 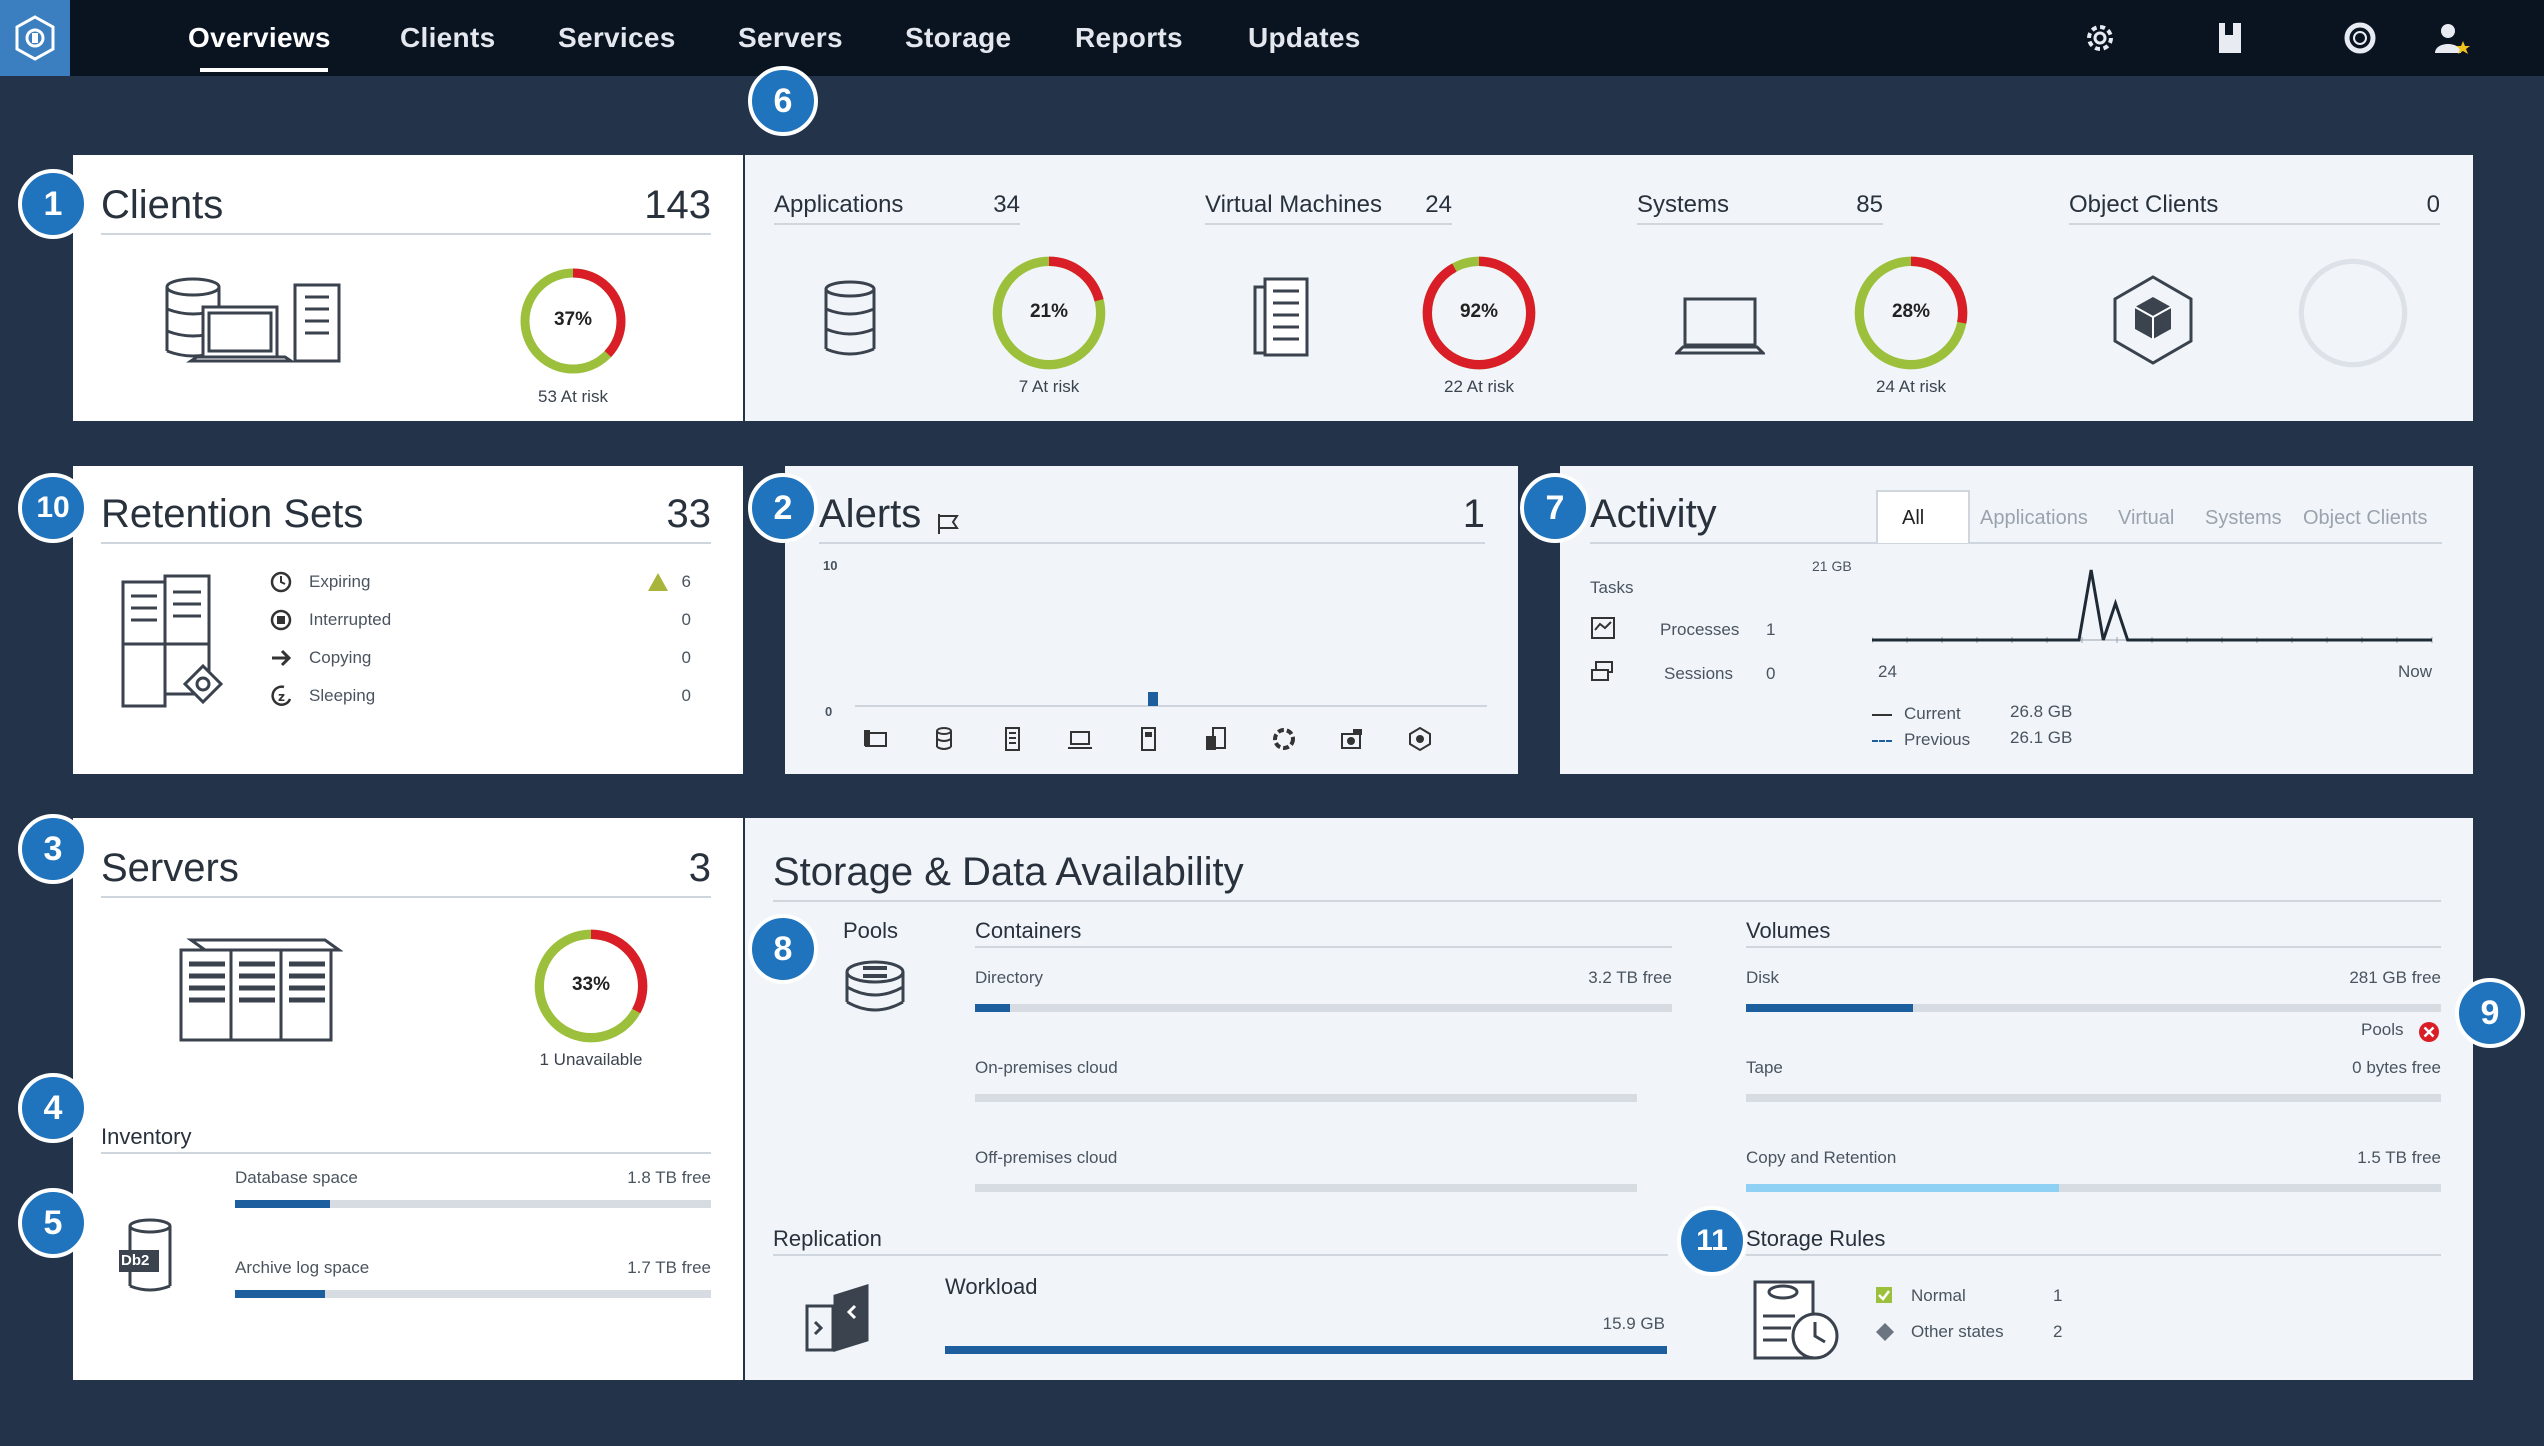 What do you see at coordinates (1046, 1158) in the screenshot?
I see `offprem-cloud-label: Off-premises cloud` at bounding box center [1046, 1158].